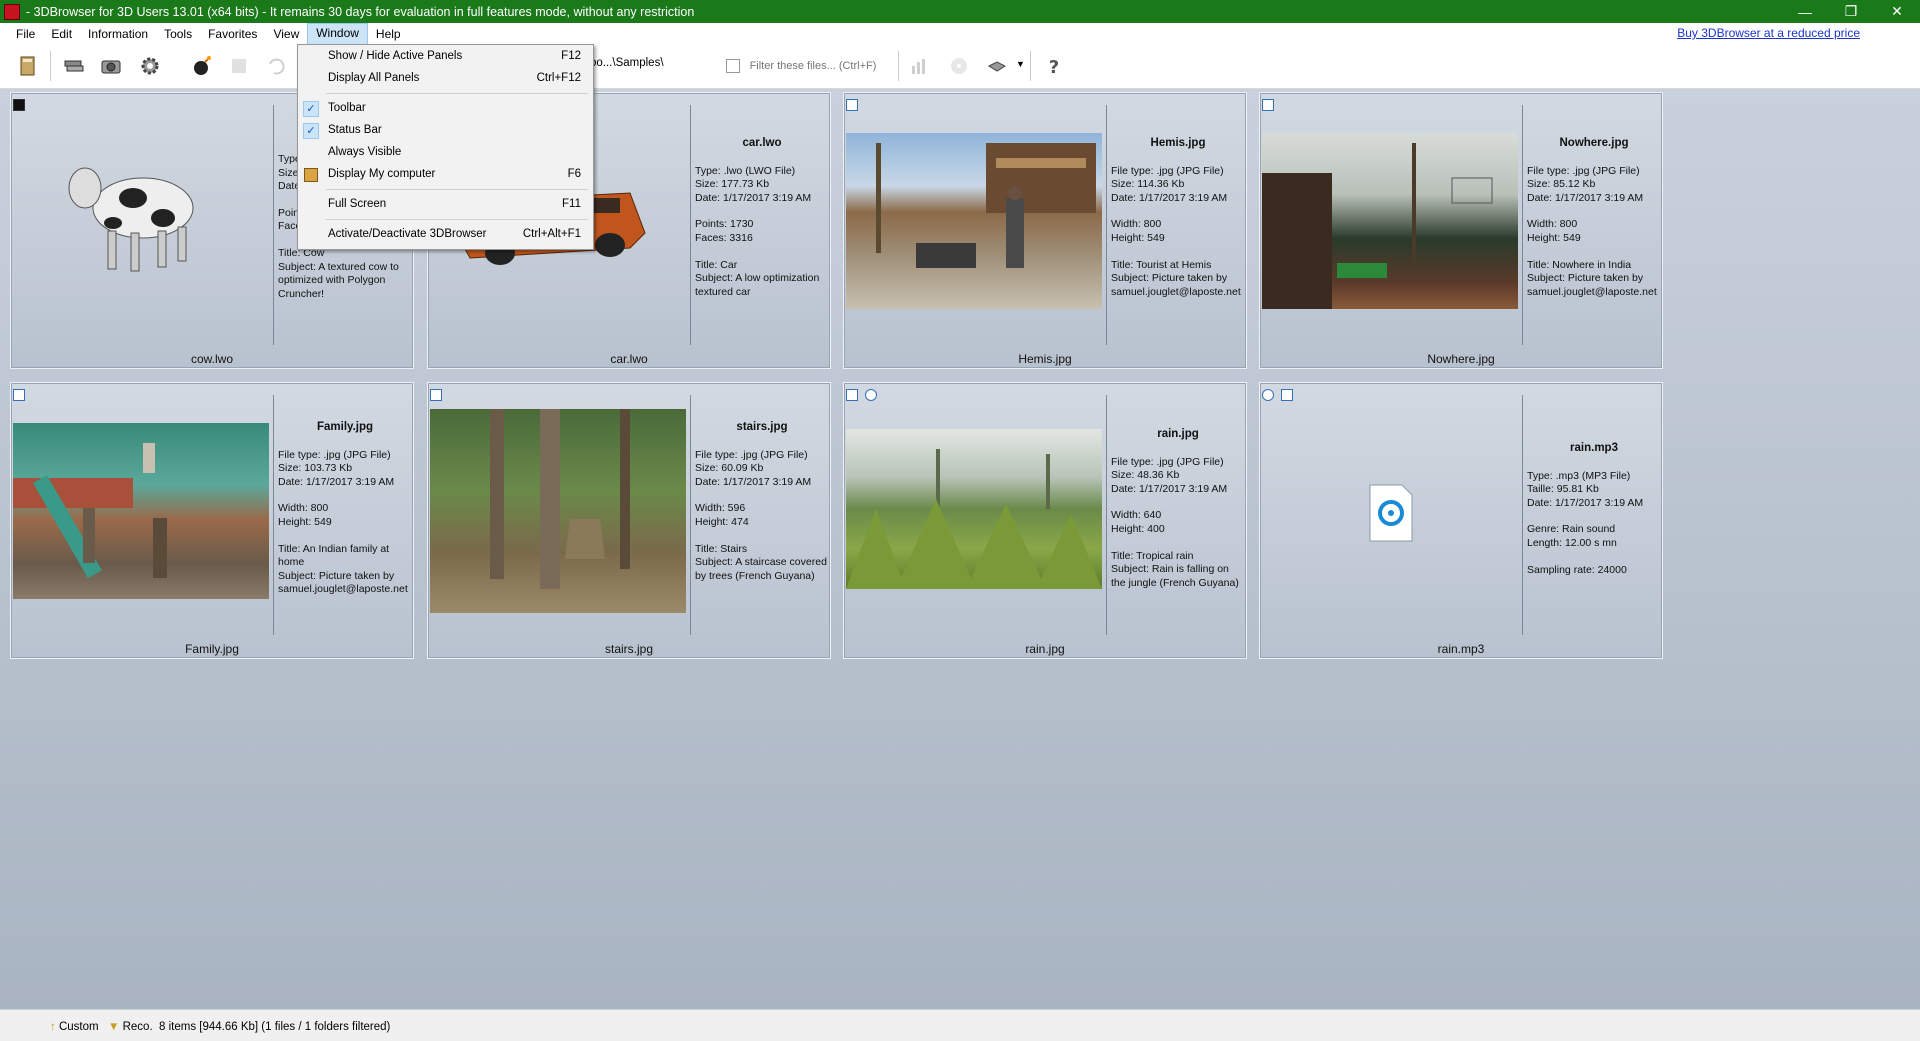  What do you see at coordinates (118, 34) in the screenshot?
I see `menu-information: Information` at bounding box center [118, 34].